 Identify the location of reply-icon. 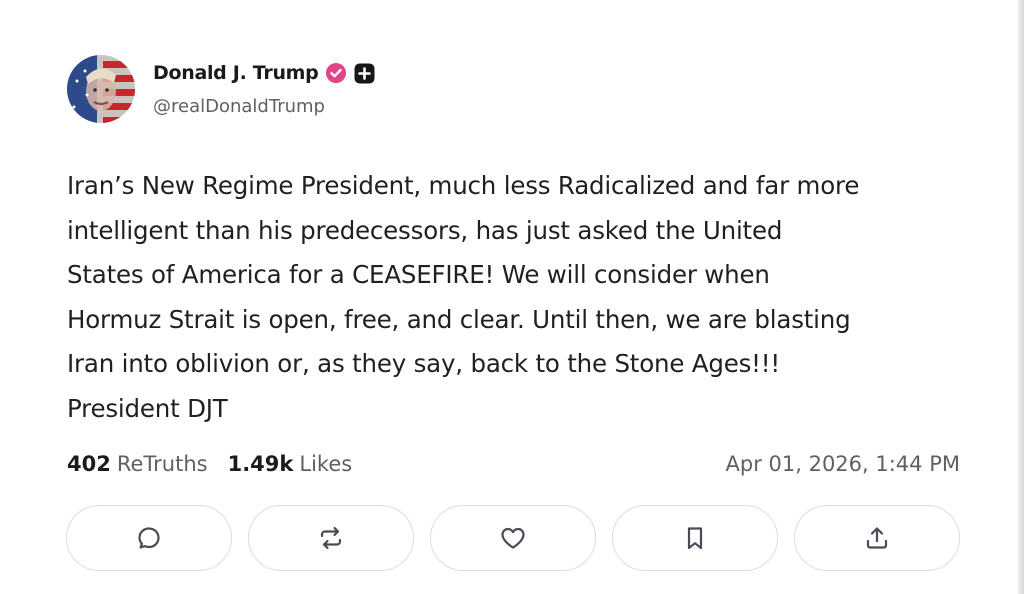
(149, 538).